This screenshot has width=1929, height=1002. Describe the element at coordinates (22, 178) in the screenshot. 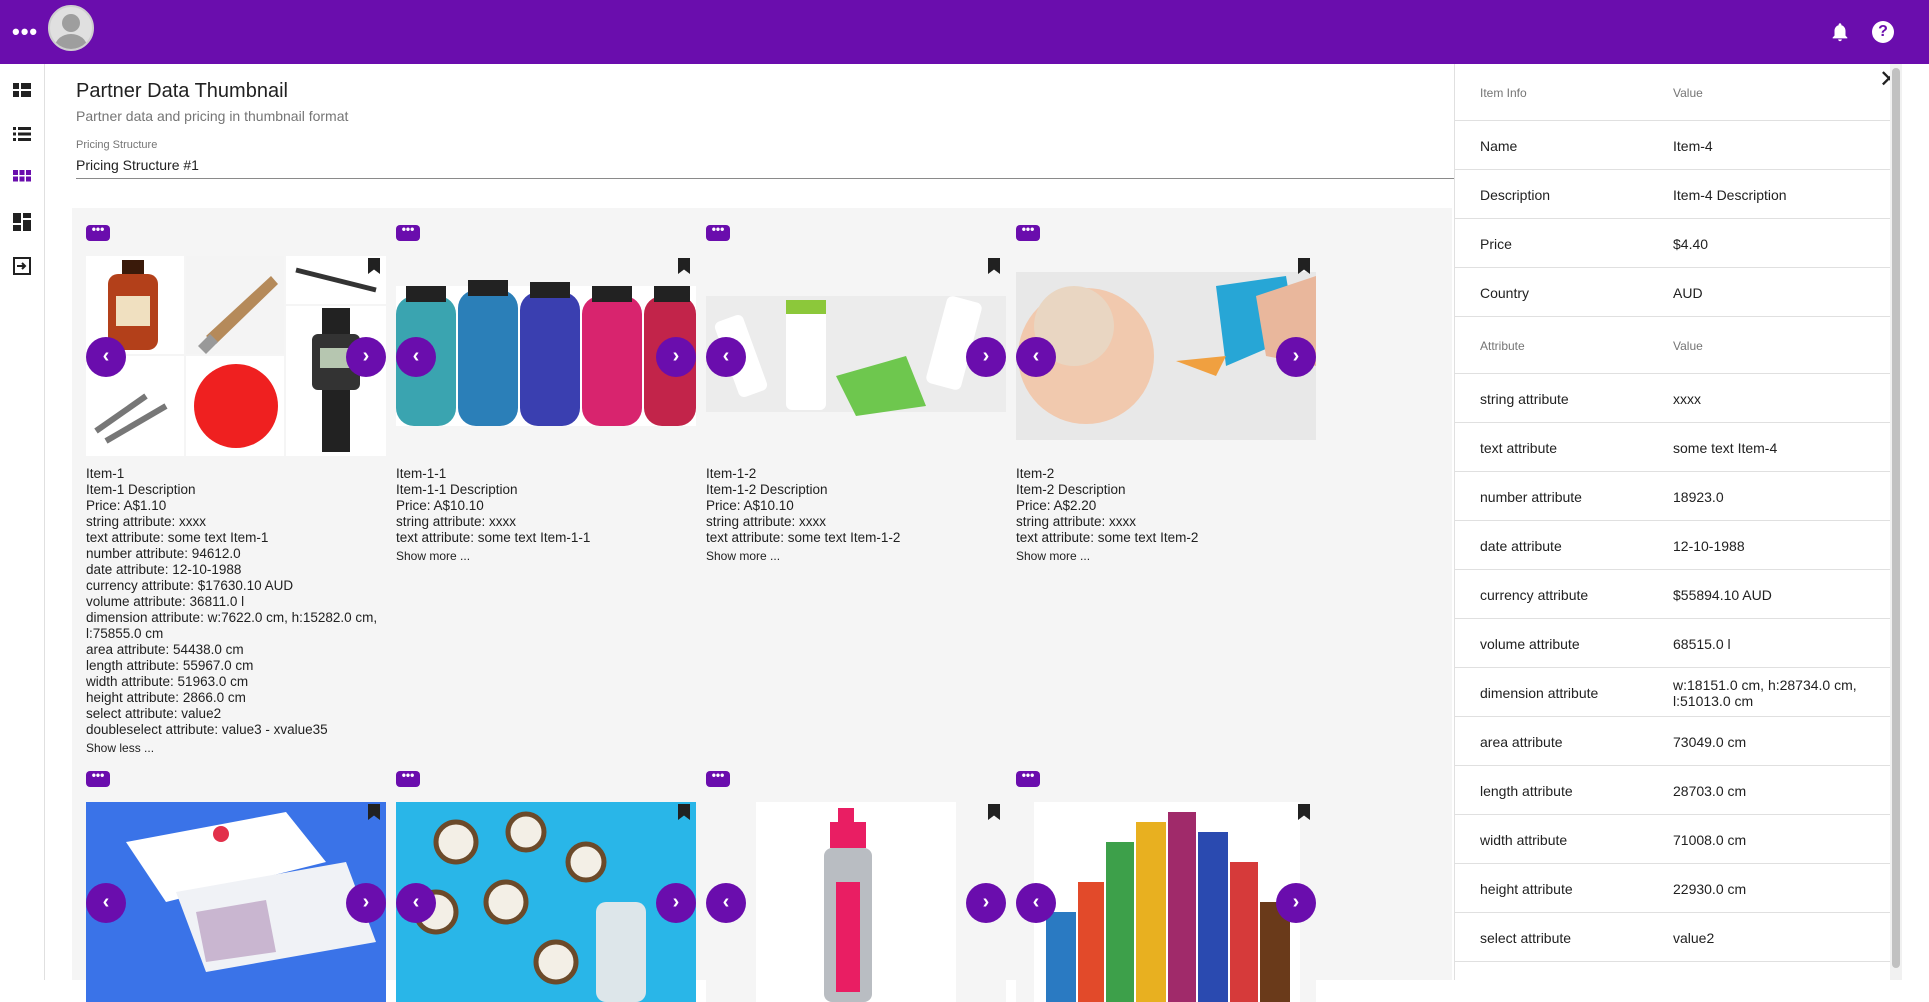

I see `grid-icon` at that location.